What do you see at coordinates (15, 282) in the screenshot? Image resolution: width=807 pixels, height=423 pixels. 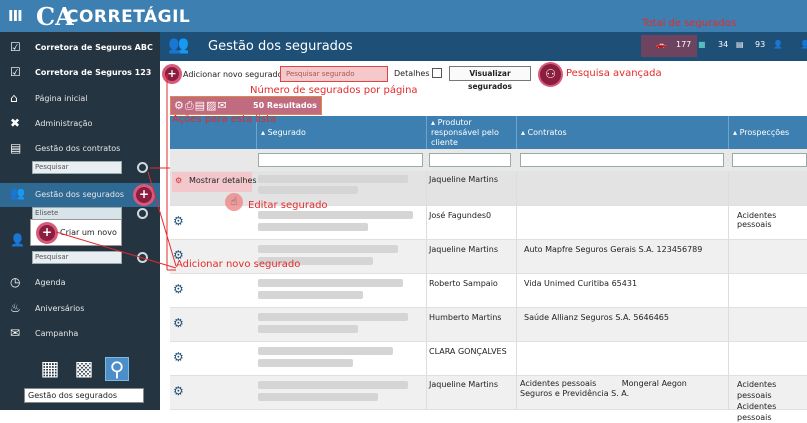 I see `clock-icon: ◷` at bounding box center [15, 282].